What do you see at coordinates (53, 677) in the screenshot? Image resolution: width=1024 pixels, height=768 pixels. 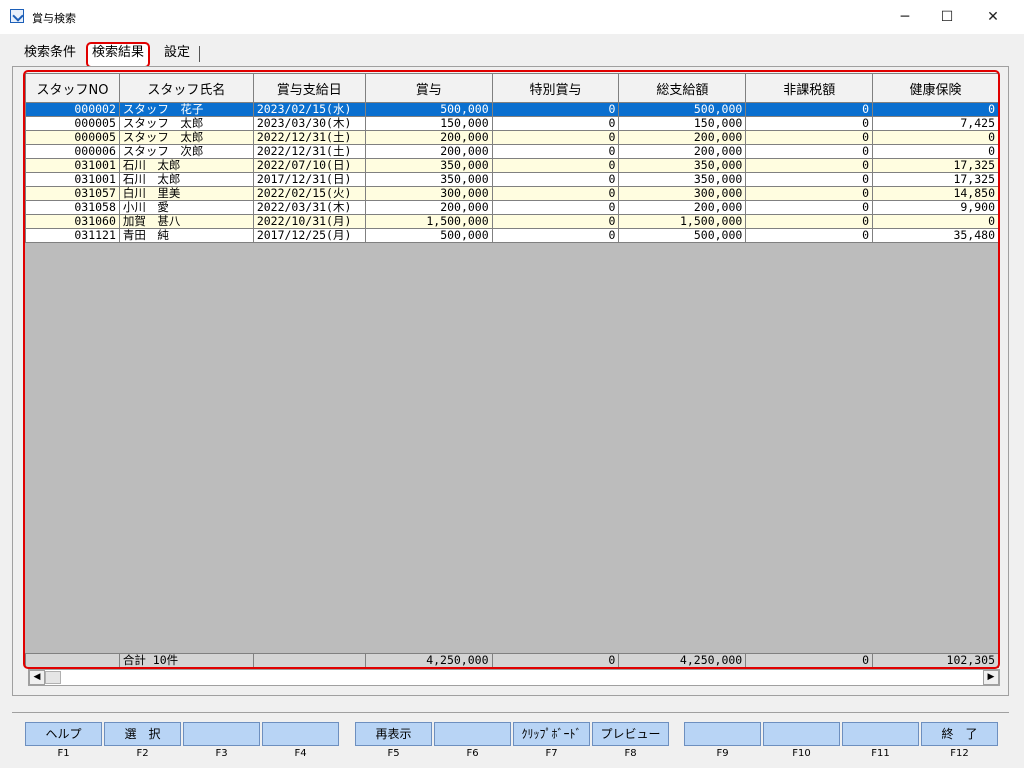 I see `scroll-thumb` at bounding box center [53, 677].